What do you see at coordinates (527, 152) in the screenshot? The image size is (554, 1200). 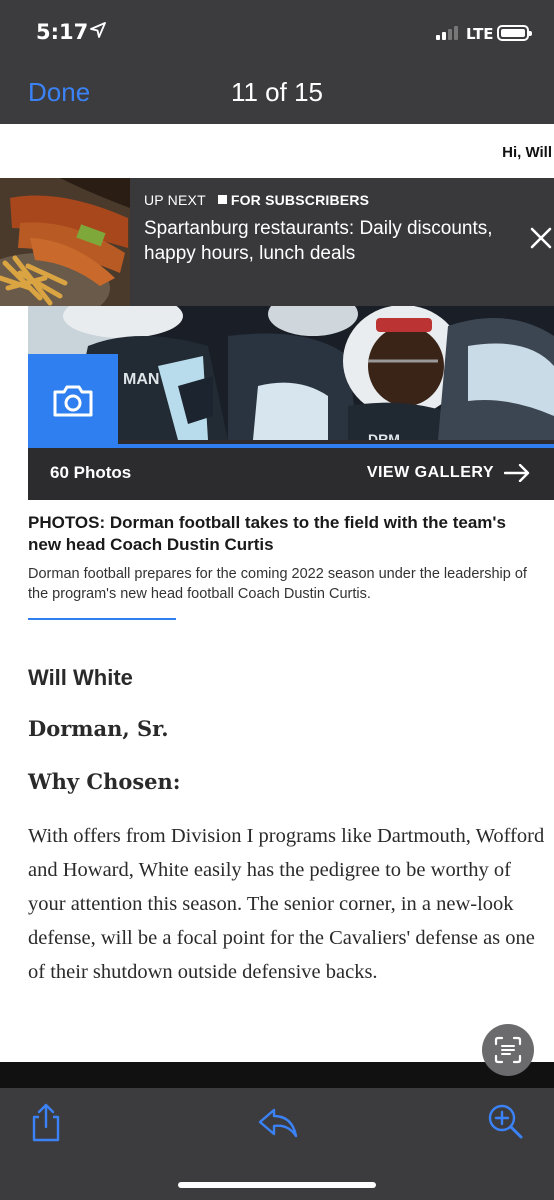 I see `user-greeting: Hi, Will` at bounding box center [527, 152].